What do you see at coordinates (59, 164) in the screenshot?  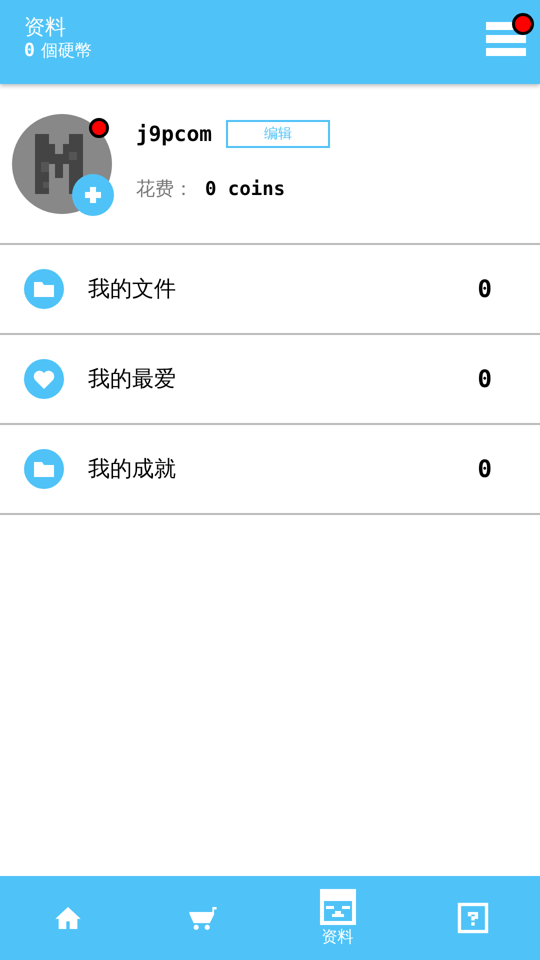 I see `block-m-icon` at bounding box center [59, 164].